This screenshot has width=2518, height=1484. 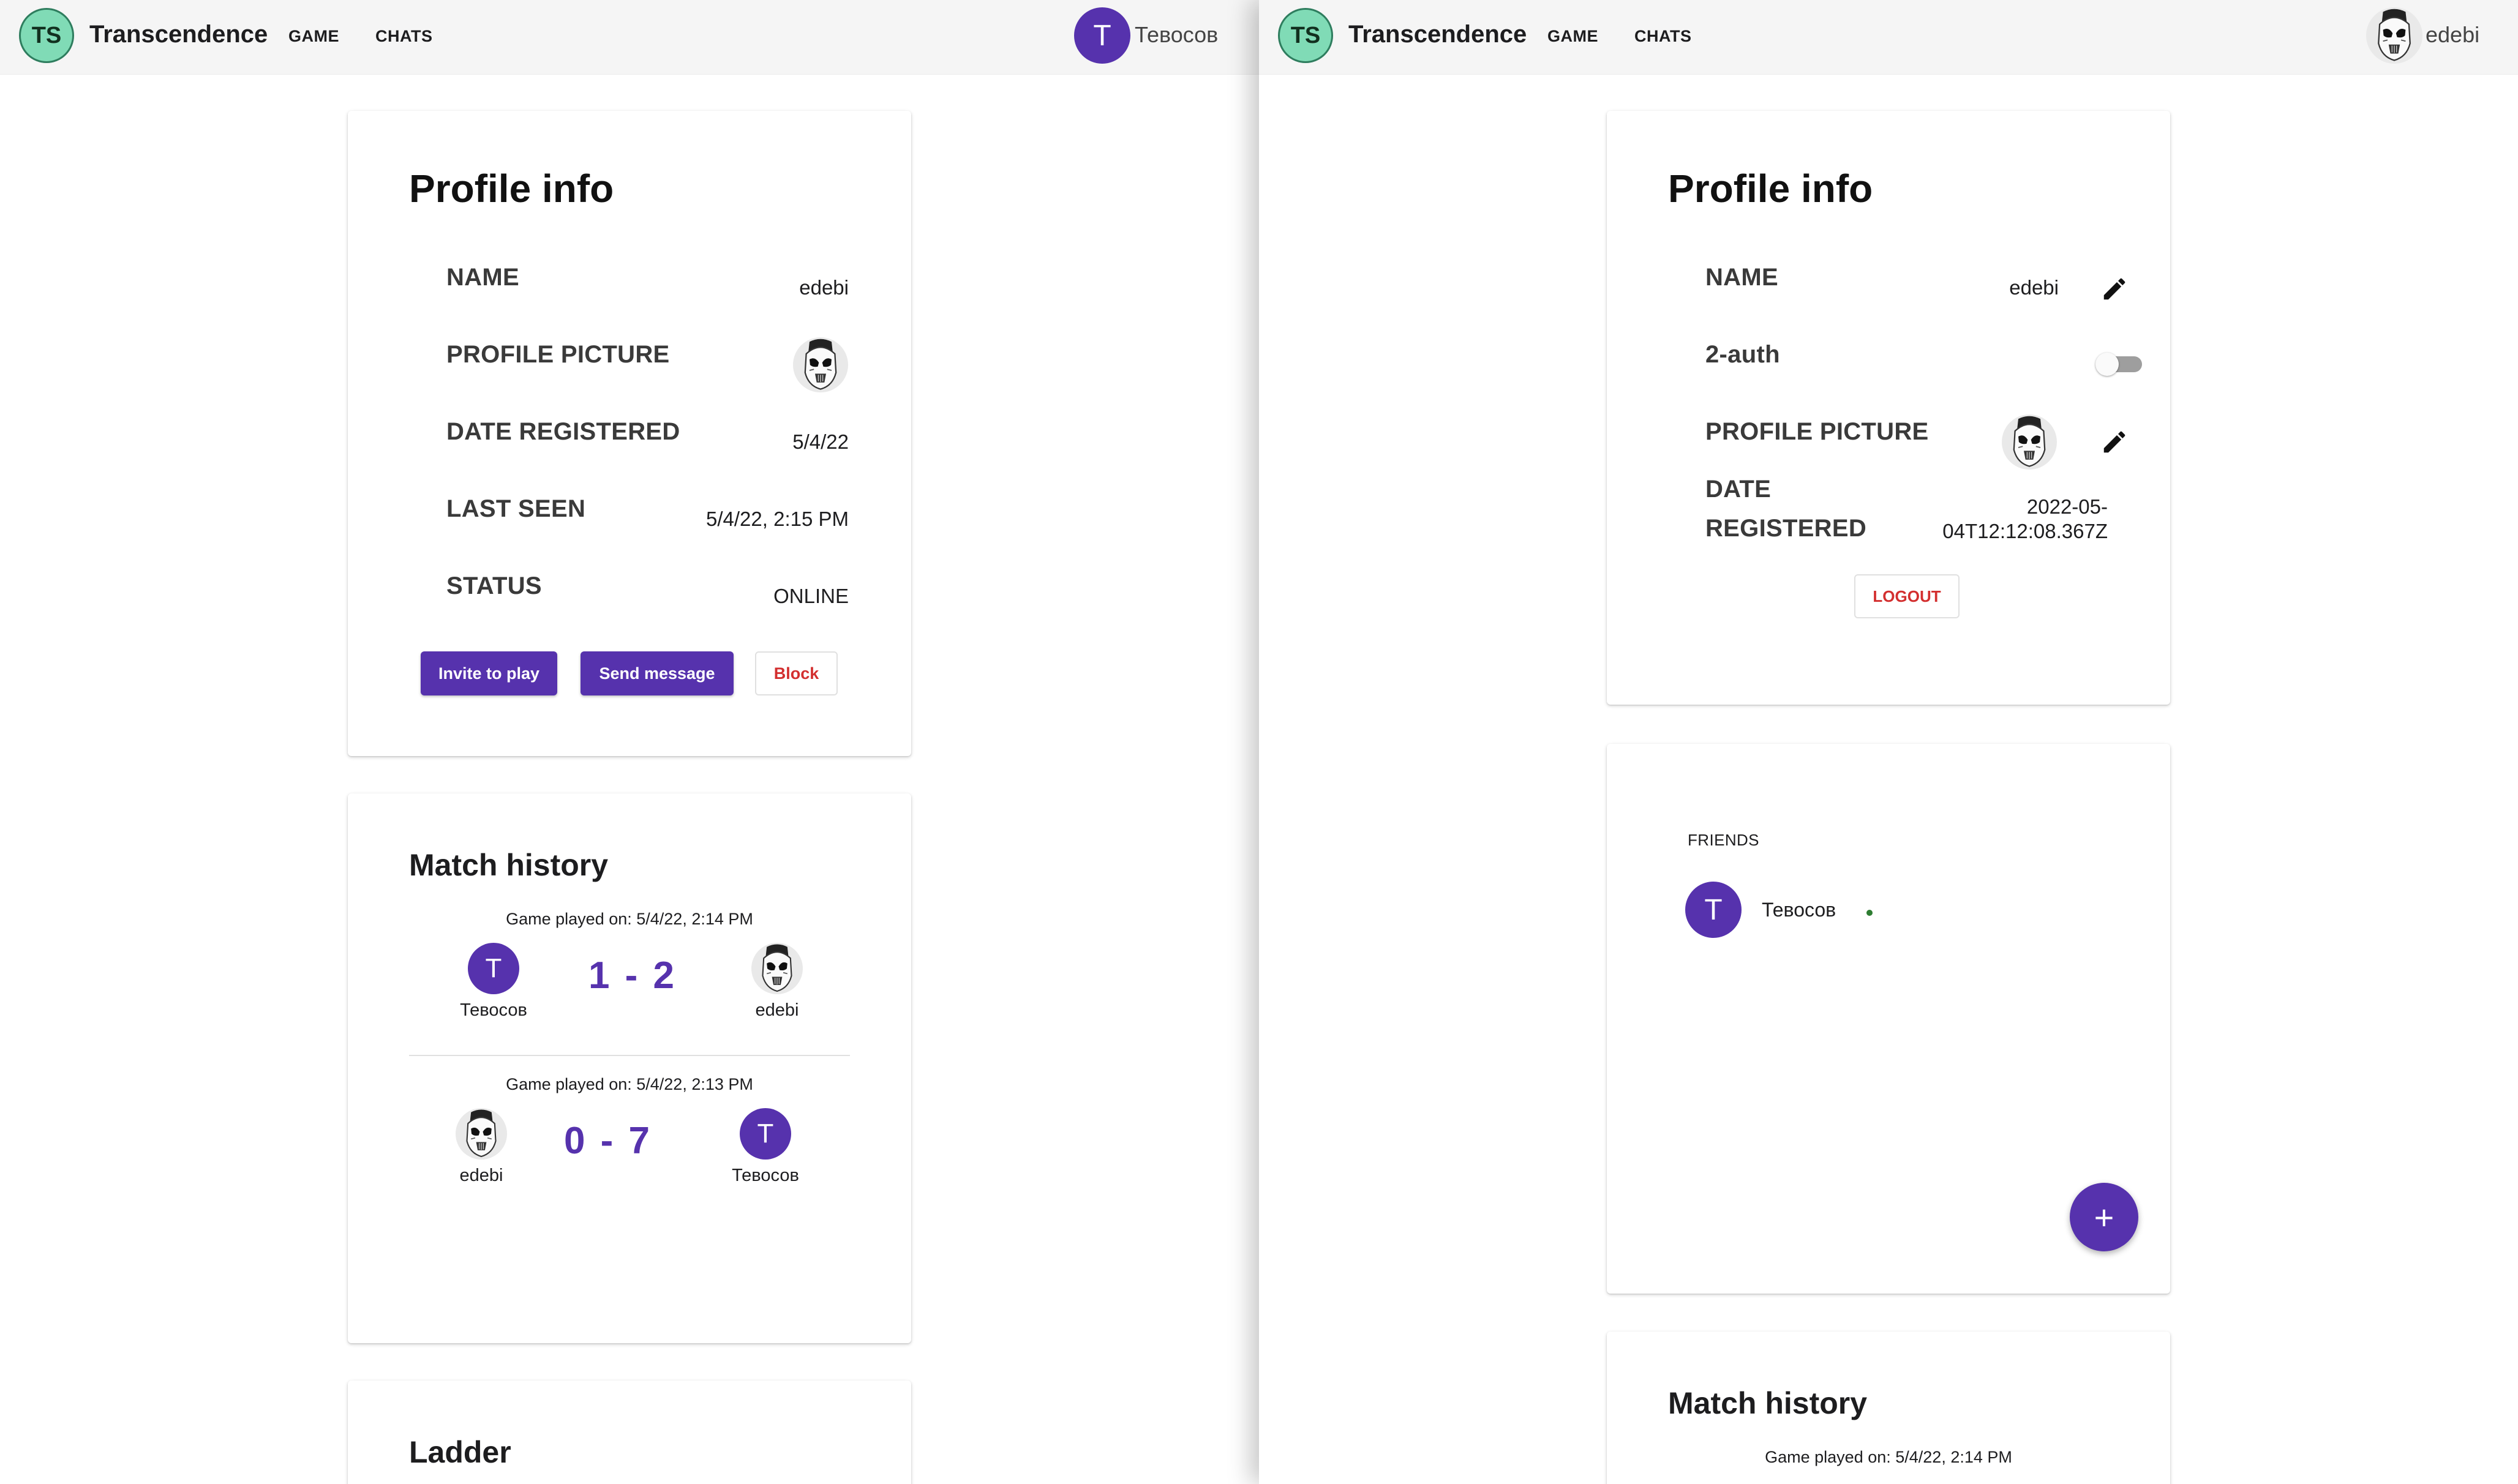 What do you see at coordinates (1907, 596) in the screenshot?
I see `logout-button: LOGOUT` at bounding box center [1907, 596].